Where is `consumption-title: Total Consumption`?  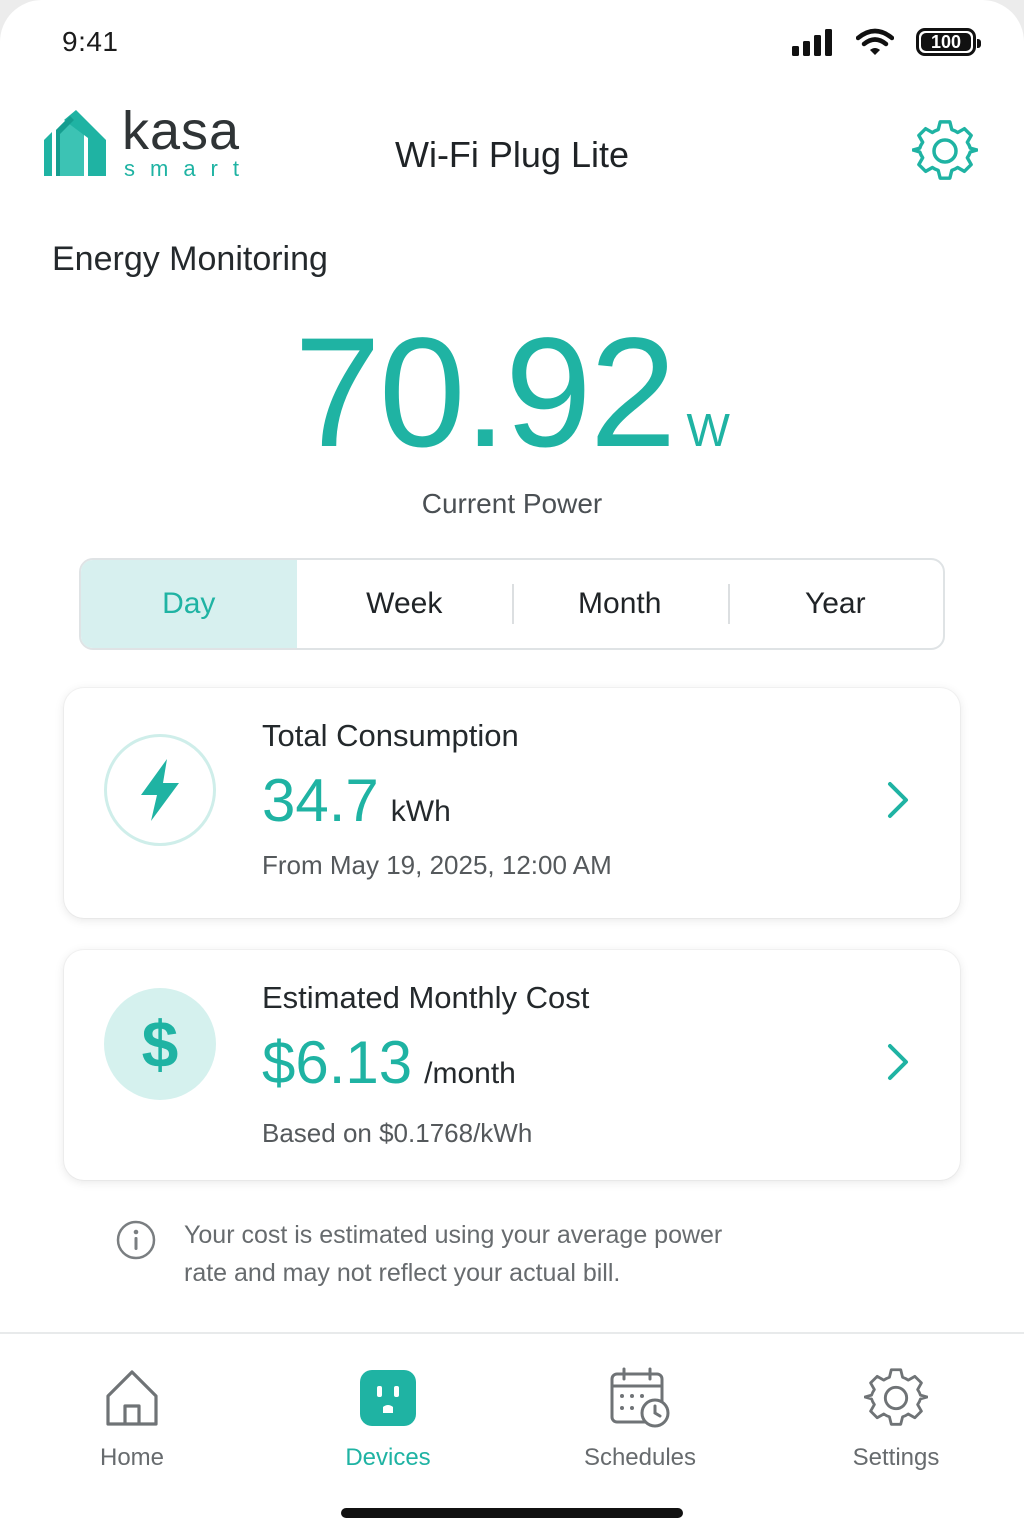 consumption-title: Total Consumption is located at coordinates (390, 735).